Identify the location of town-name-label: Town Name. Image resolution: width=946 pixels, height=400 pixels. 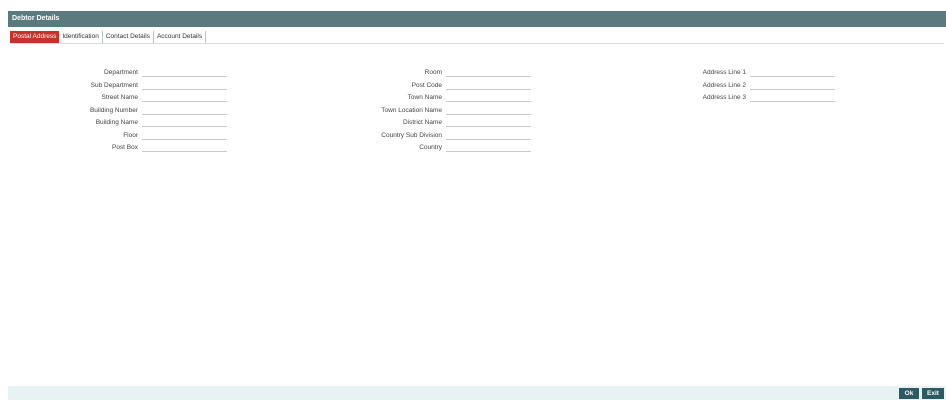
(424, 97).